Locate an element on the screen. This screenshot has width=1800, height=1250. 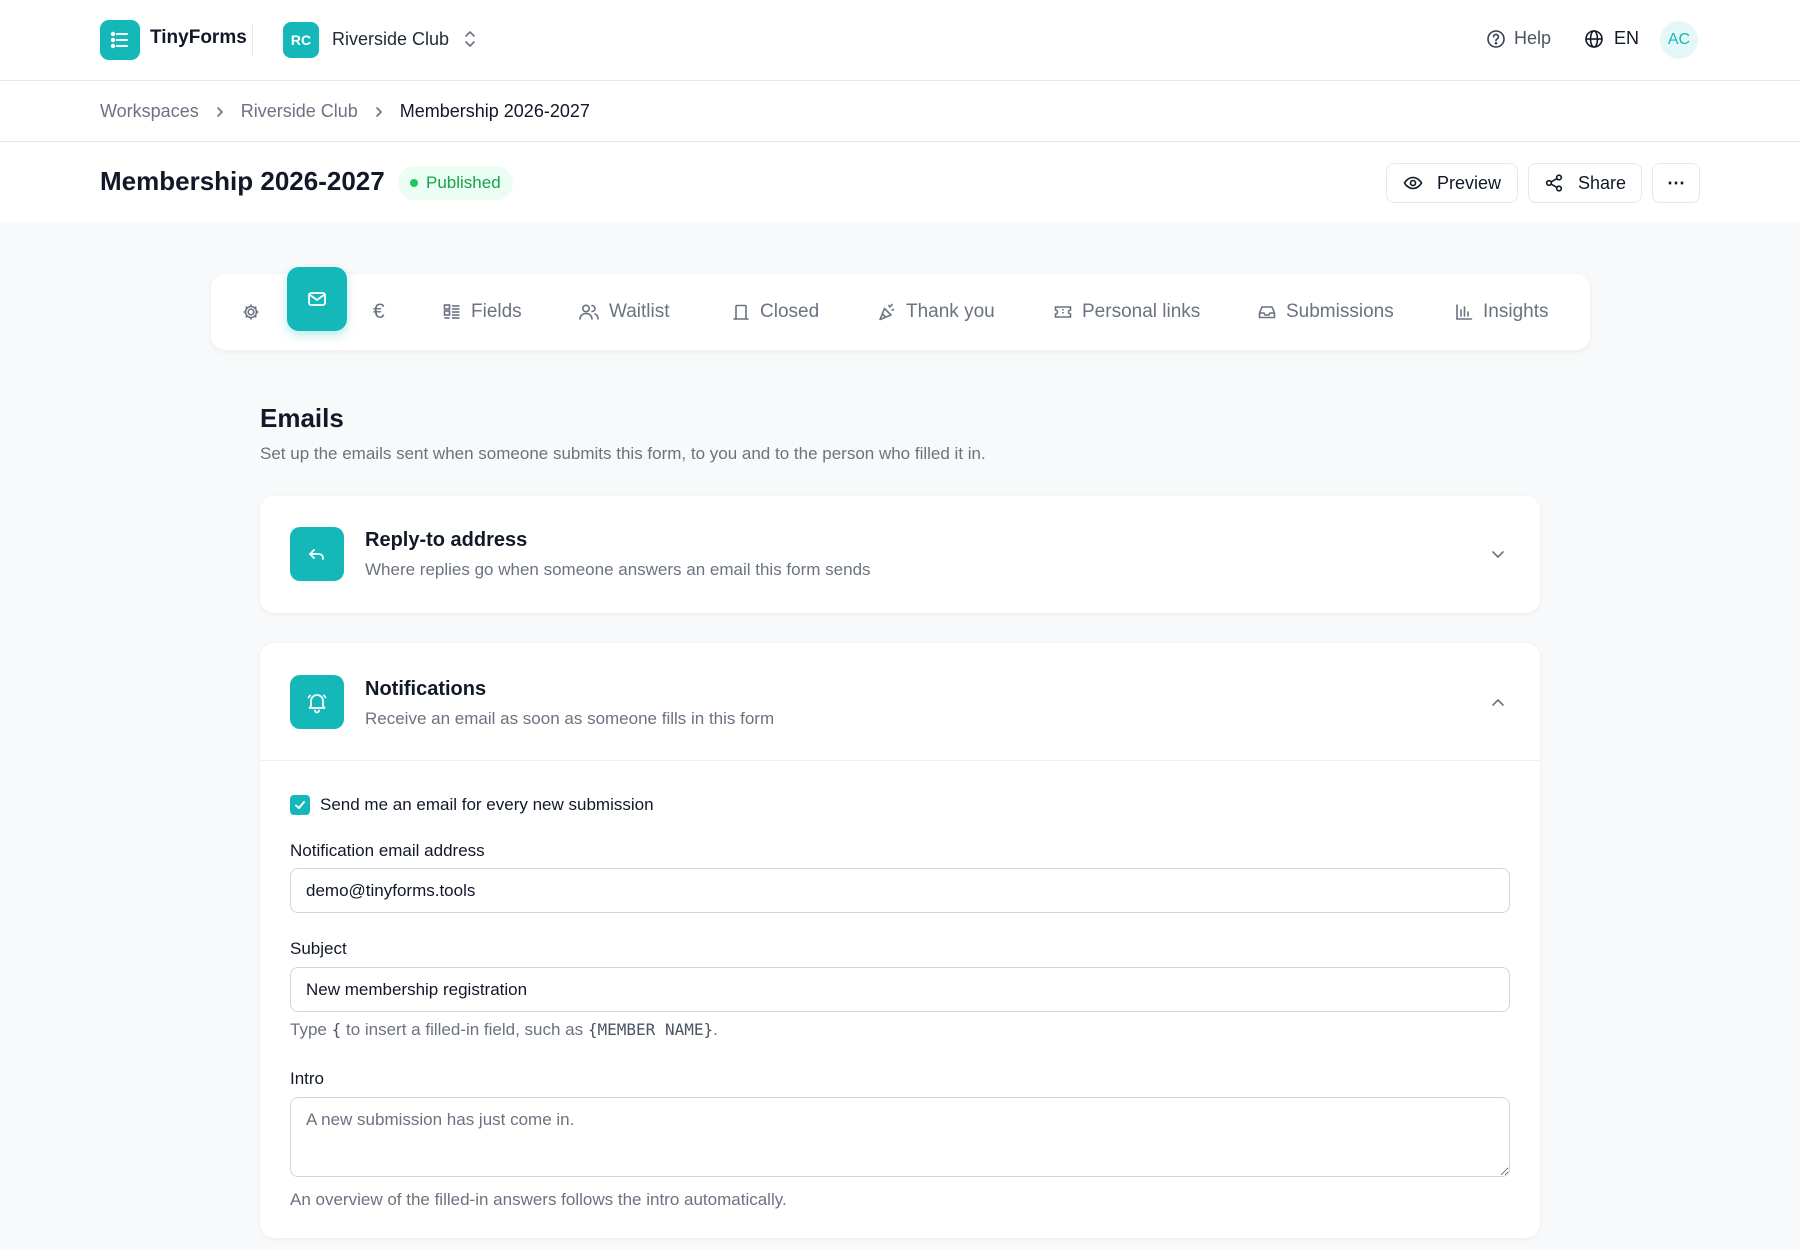
breadcrumb-workspaces: Workspaces is located at coordinates (149, 111).